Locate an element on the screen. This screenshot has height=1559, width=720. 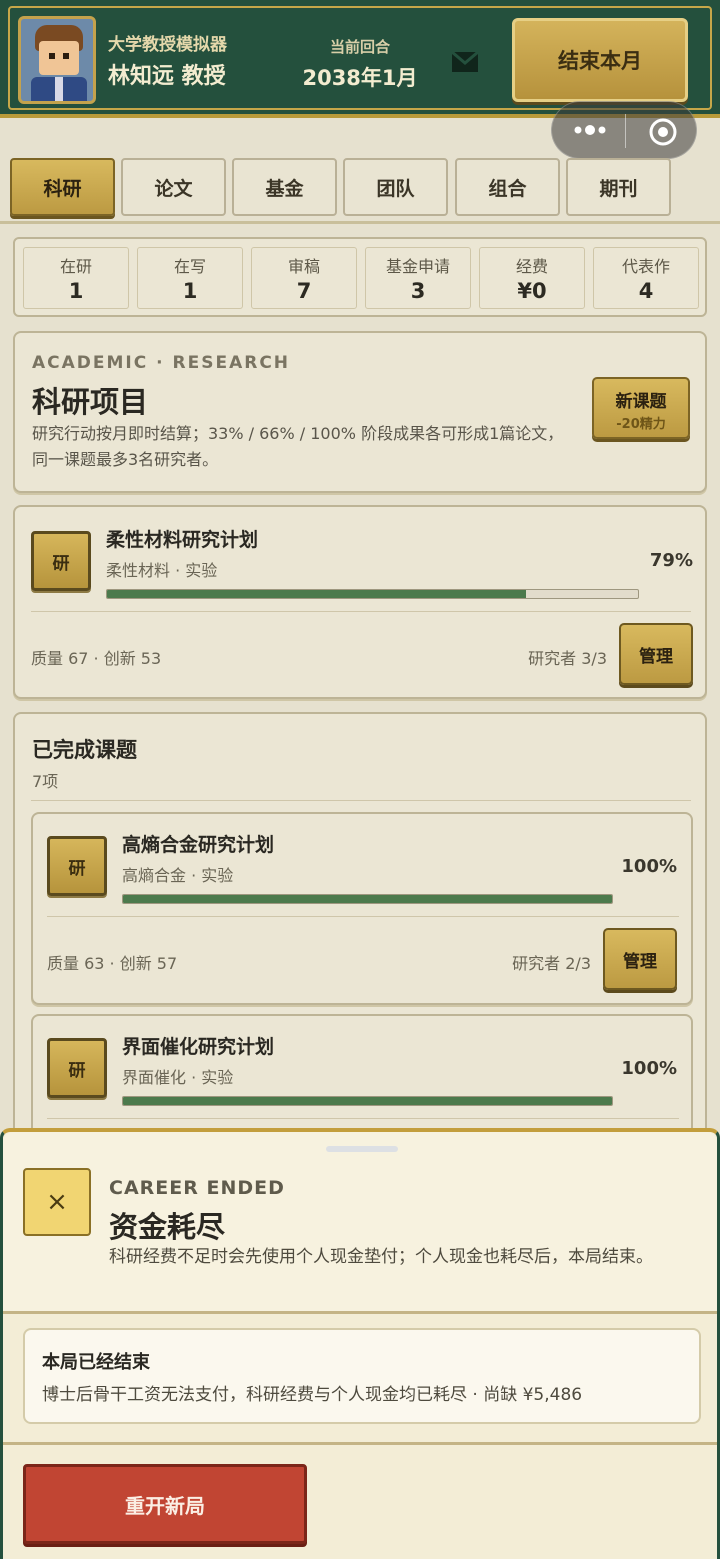
tab-bar: 科研 论文 基金 团队 组合 期刊 is located at coordinates (360, 186).